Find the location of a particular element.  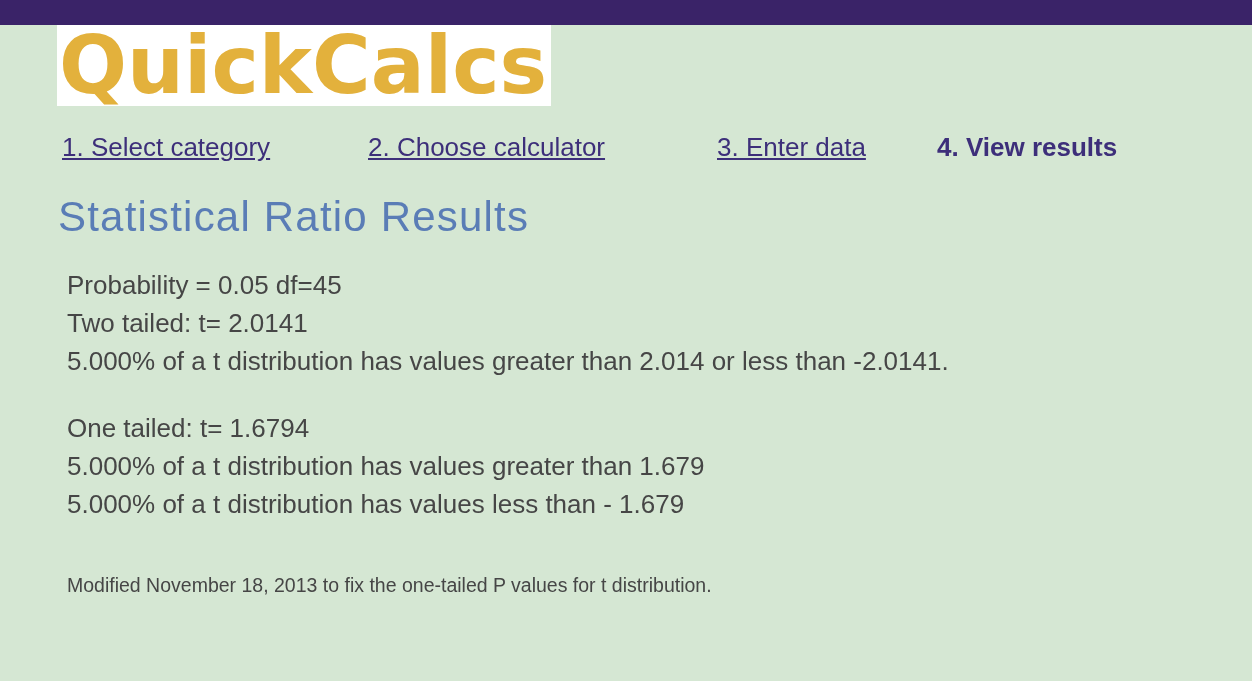

result-line: 5.000% of a t distribution has values less than - 1.679 is located at coordinates (376, 504).